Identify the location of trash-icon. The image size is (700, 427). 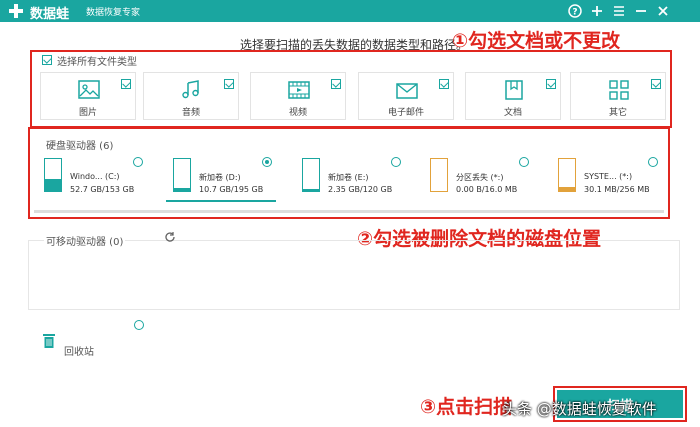
(49, 341).